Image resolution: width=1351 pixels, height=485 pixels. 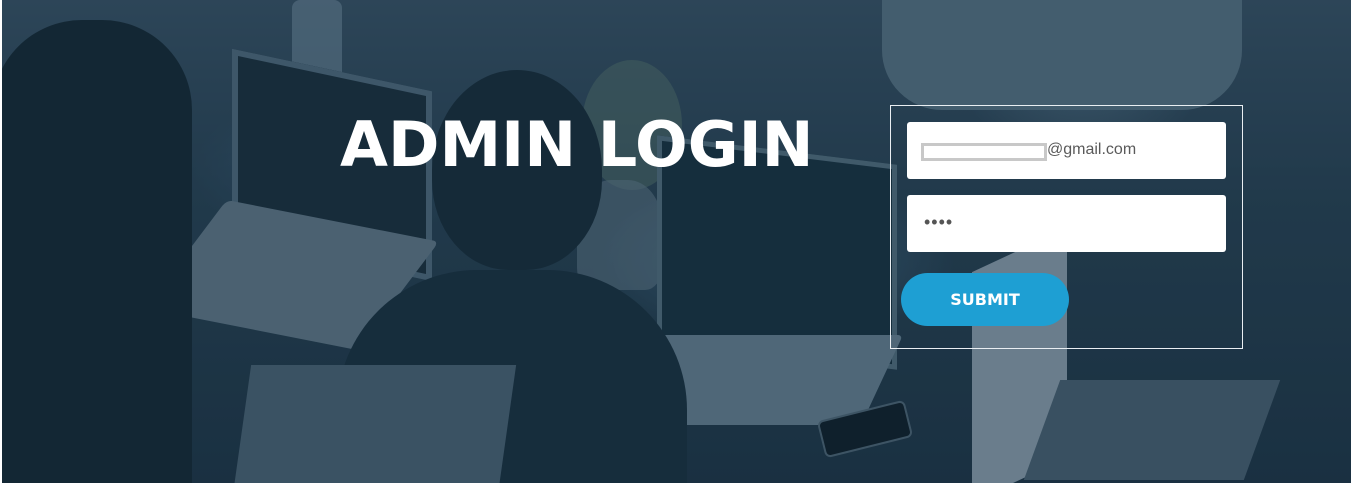 I want to click on submit-button: SUBMIT, so click(x=985, y=299).